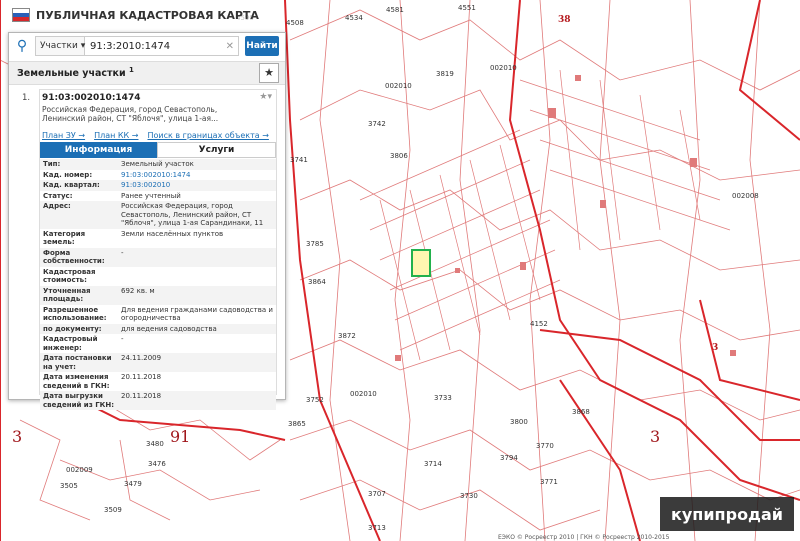 The image size is (800, 541). I want to click on info-row: Кадастровый инженер: -, so click(83, 343).